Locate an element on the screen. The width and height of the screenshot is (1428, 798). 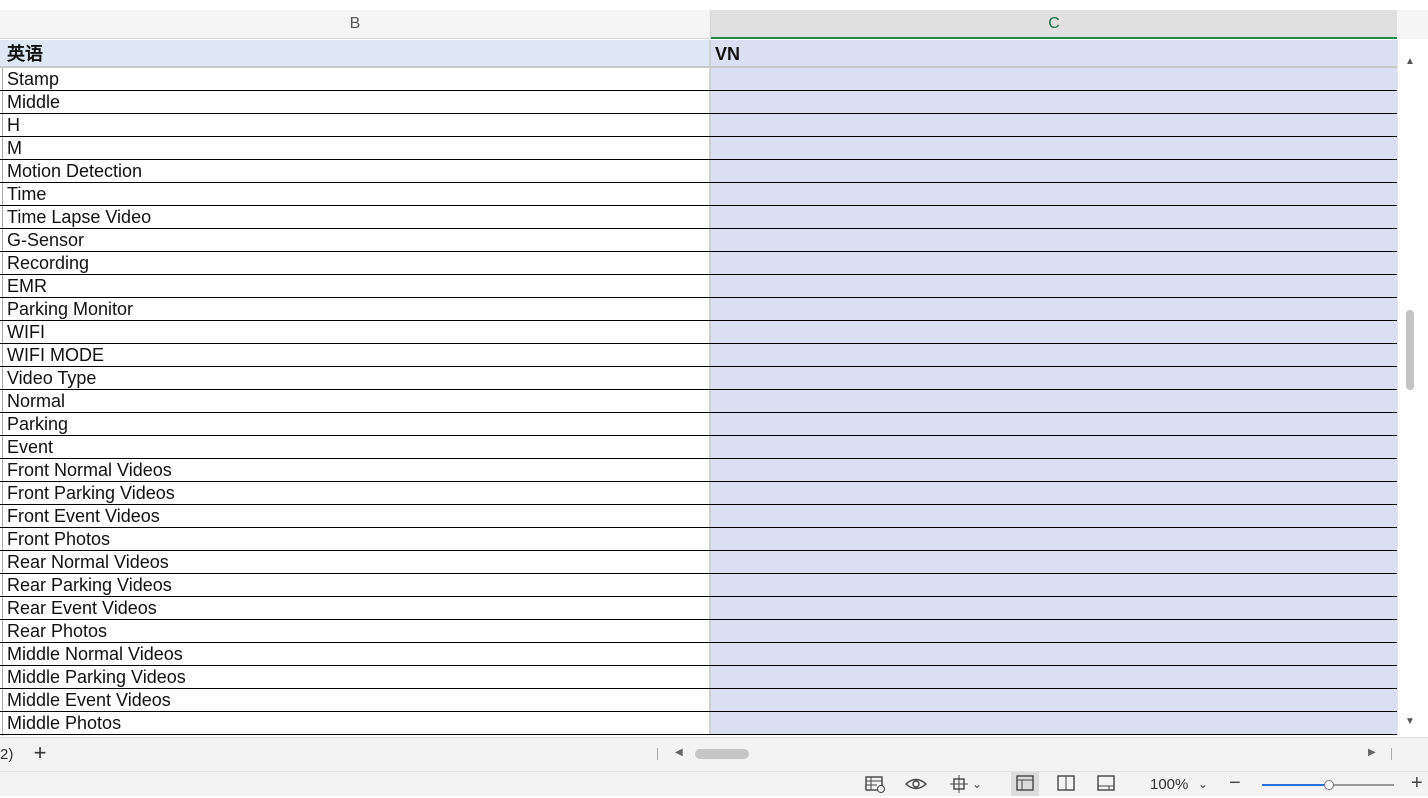
cell-english: EMR is located at coordinates (355, 286).